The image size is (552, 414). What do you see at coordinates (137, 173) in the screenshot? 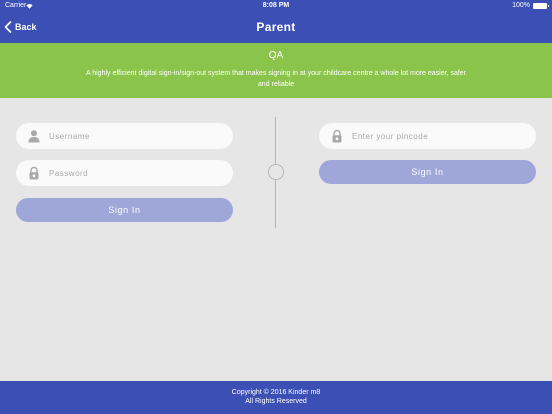
I see `password-input` at bounding box center [137, 173].